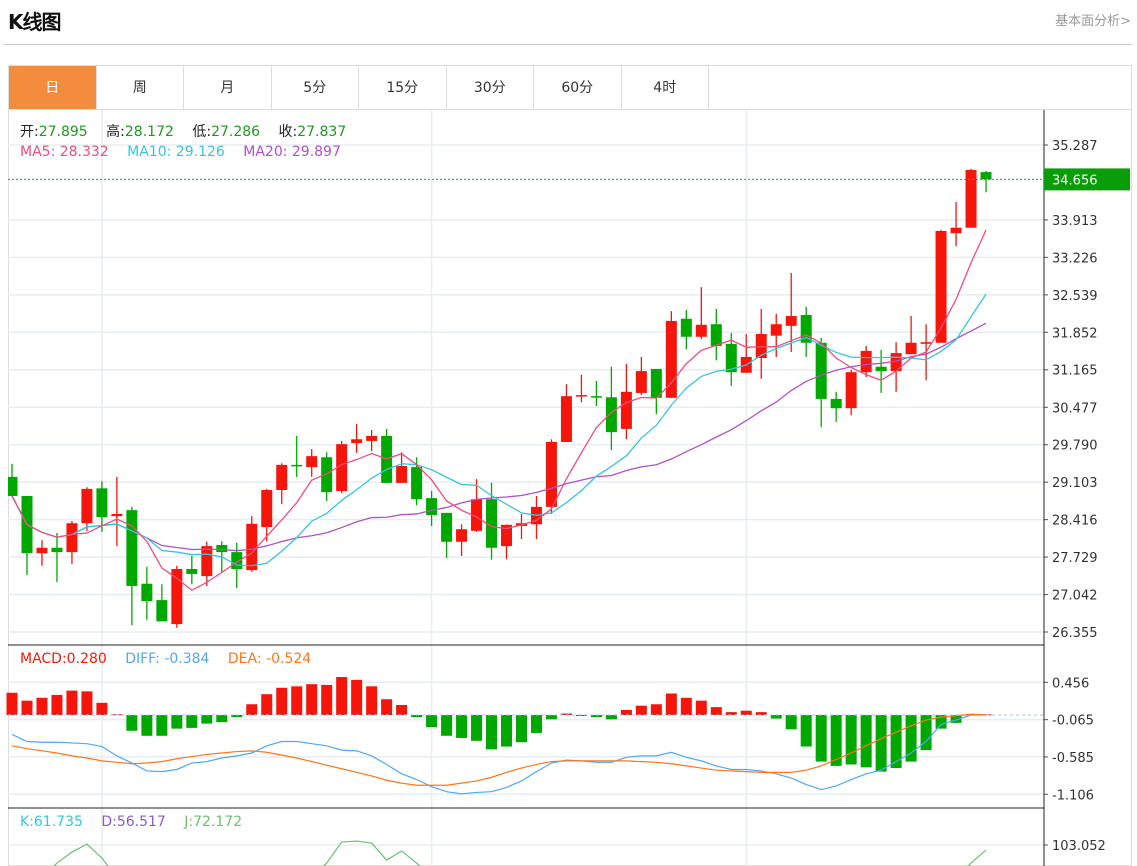 Image resolution: width=1137 pixels, height=866 pixels. What do you see at coordinates (1075, 146) in the screenshot?
I see `price-tick-label: 35.287` at bounding box center [1075, 146].